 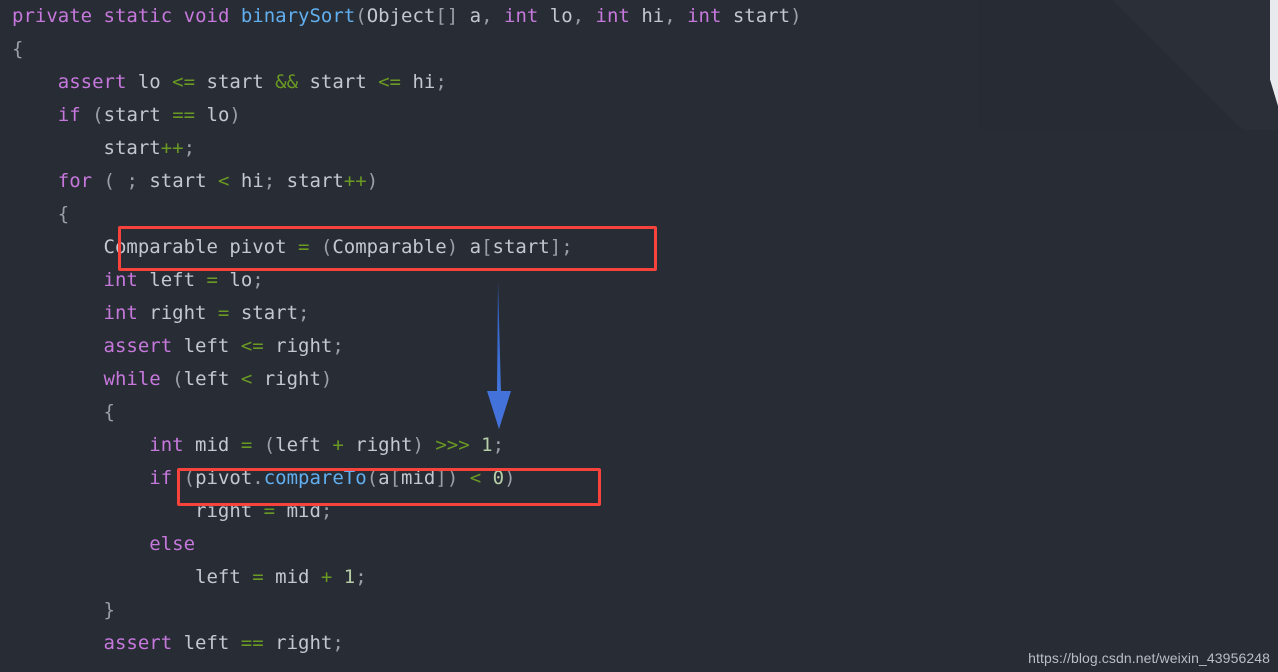 I want to click on code-line: int right = start;, so click(x=639, y=313).